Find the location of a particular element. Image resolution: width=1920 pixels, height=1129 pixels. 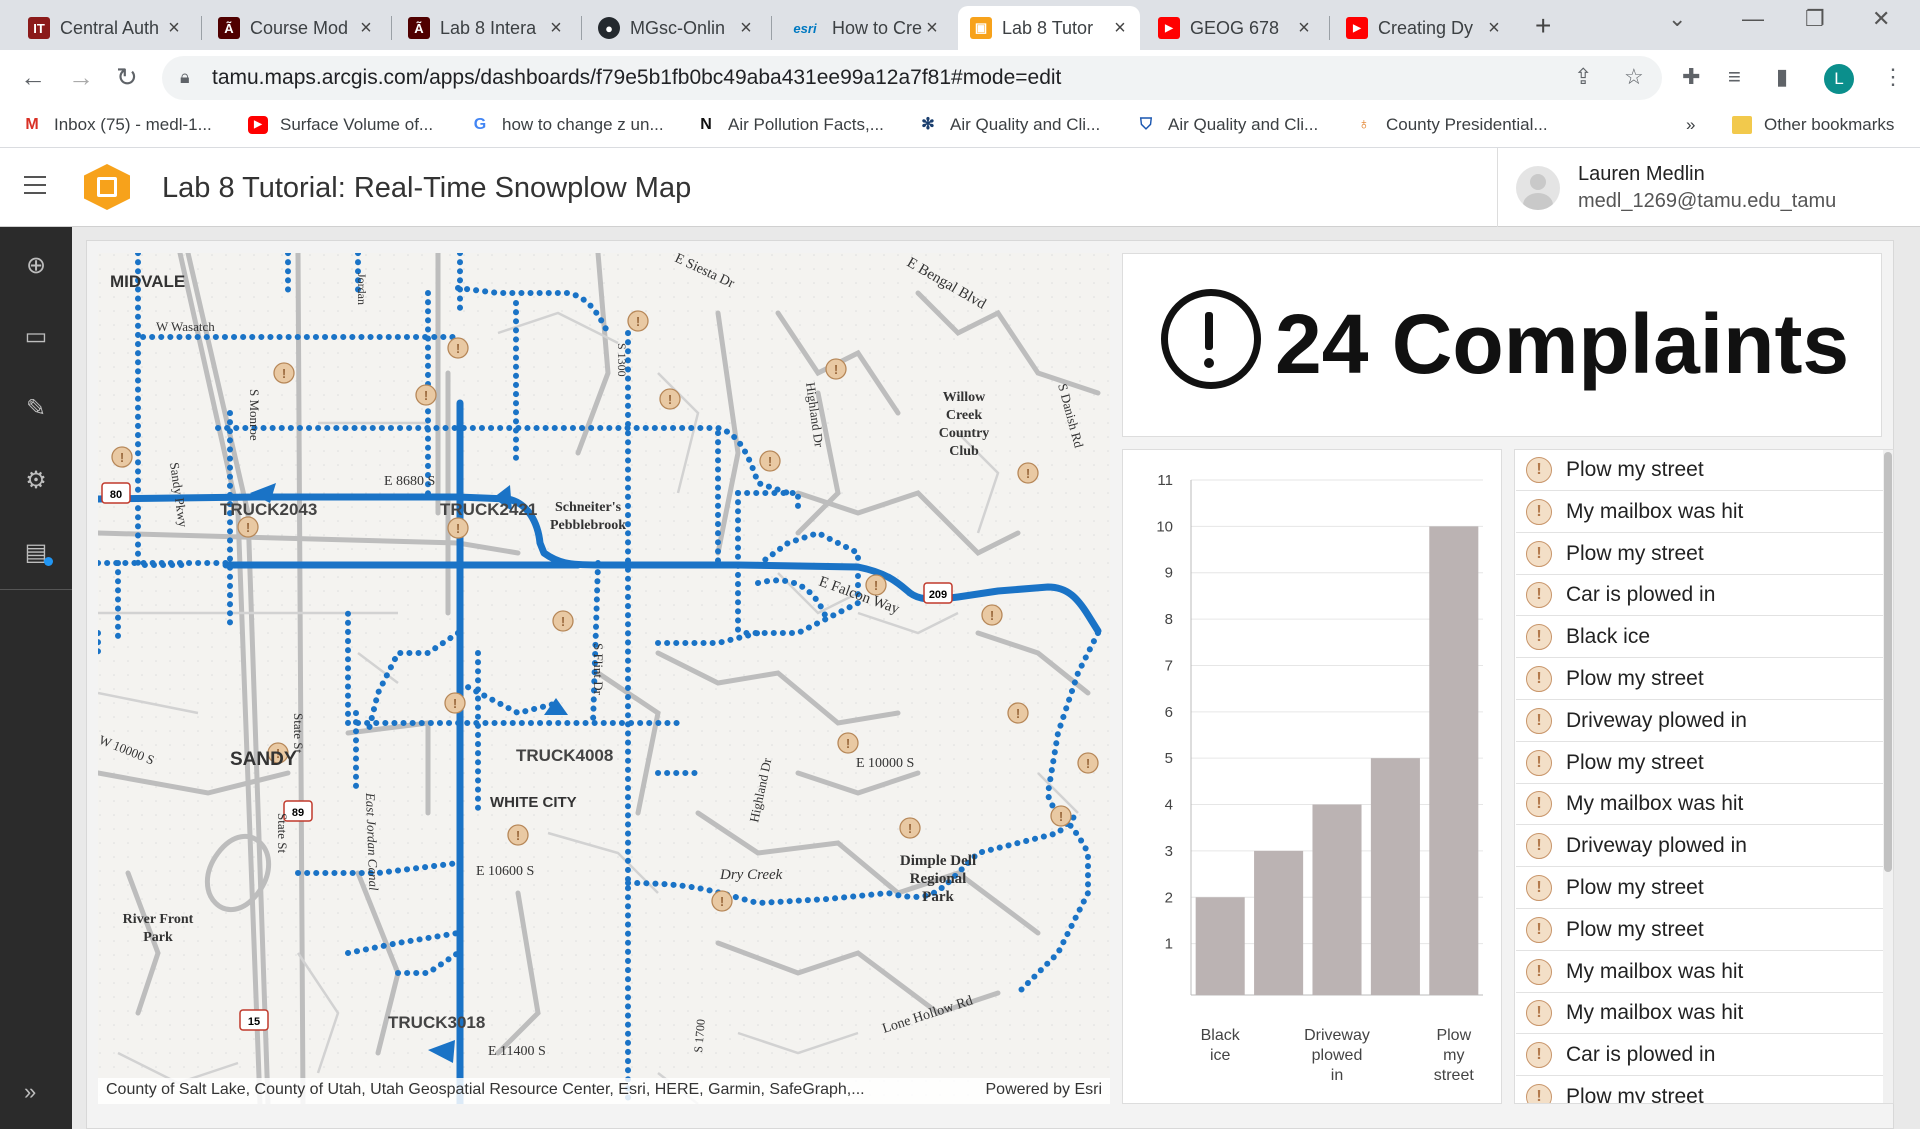

close-window-button: ✕ is located at coordinates (1881, 19).